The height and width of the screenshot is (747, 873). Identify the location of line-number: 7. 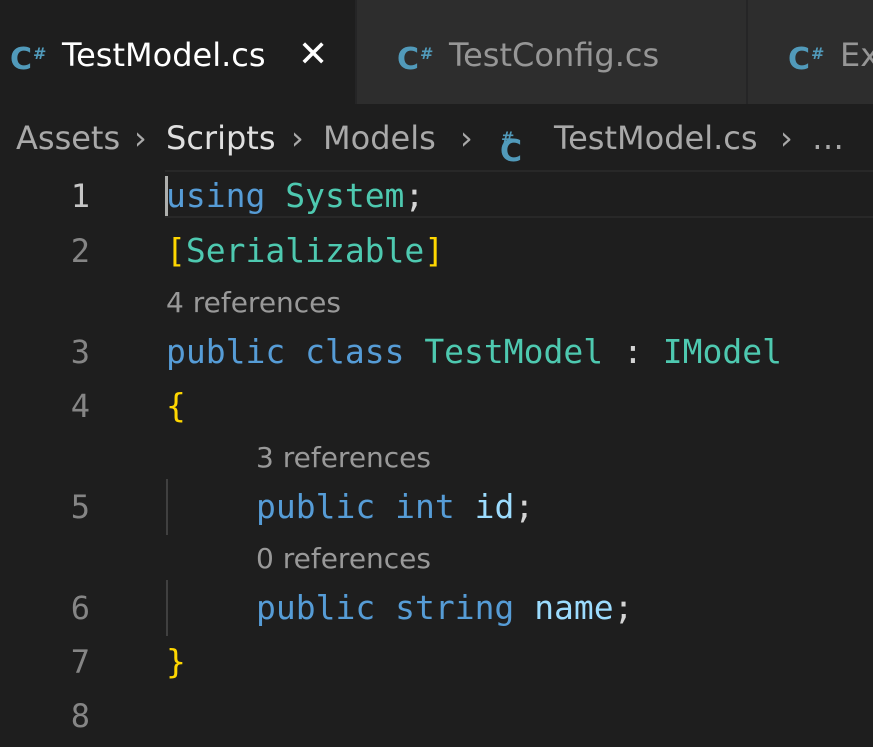
(80, 662).